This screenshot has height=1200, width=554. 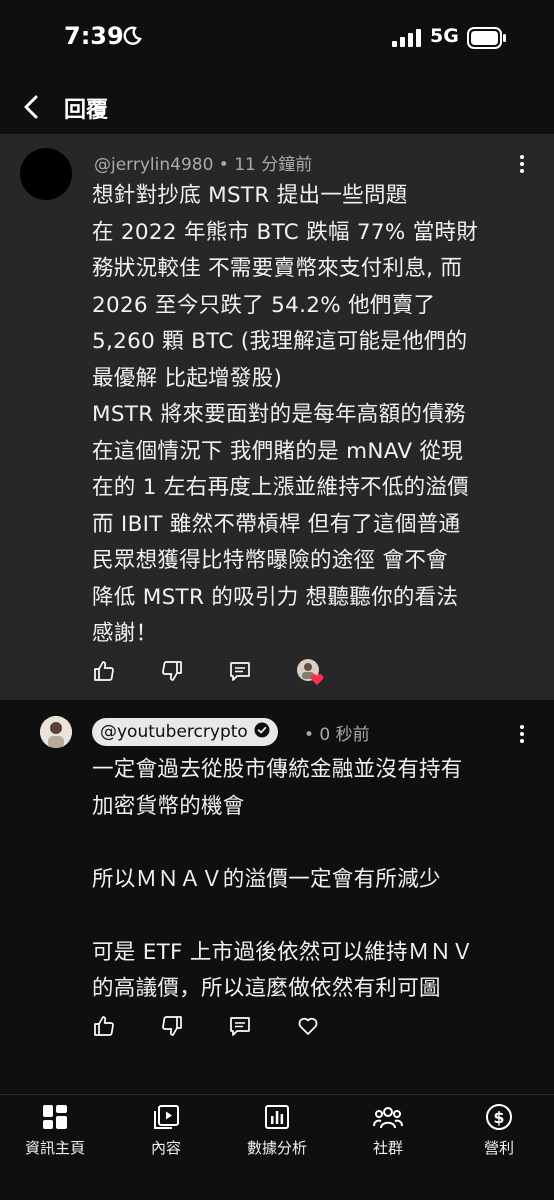 I want to click on comment-line: 在 2022 年熊市 BTC 跌幅 77% 當時財, so click(x=285, y=232).